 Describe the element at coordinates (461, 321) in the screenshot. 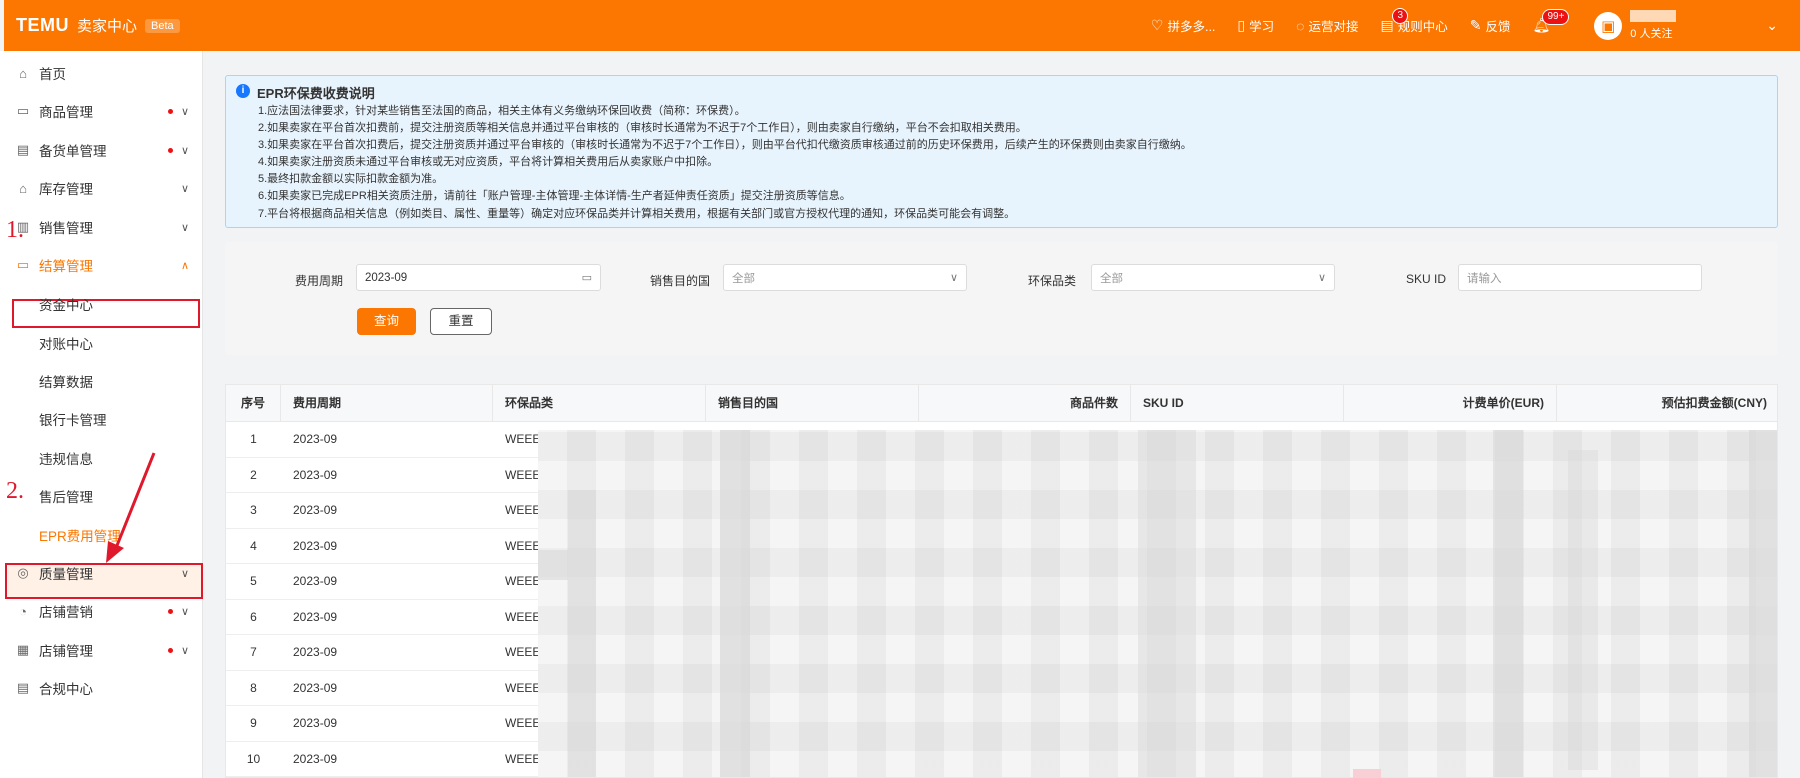

I see `reset-button: 重置` at that location.